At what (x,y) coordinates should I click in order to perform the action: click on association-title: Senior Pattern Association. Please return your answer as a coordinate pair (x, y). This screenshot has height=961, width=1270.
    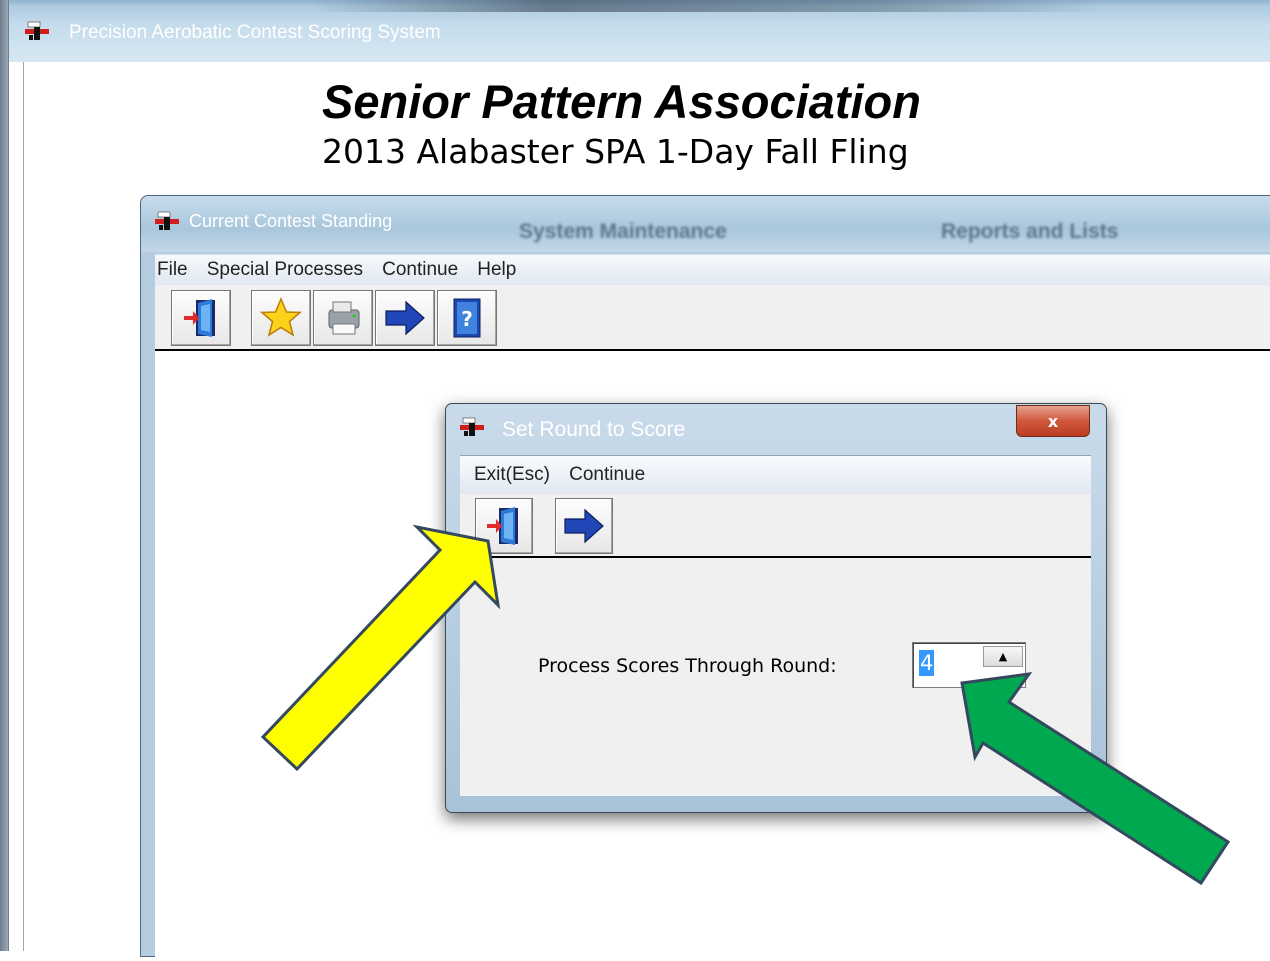
    Looking at the image, I should click on (621, 101).